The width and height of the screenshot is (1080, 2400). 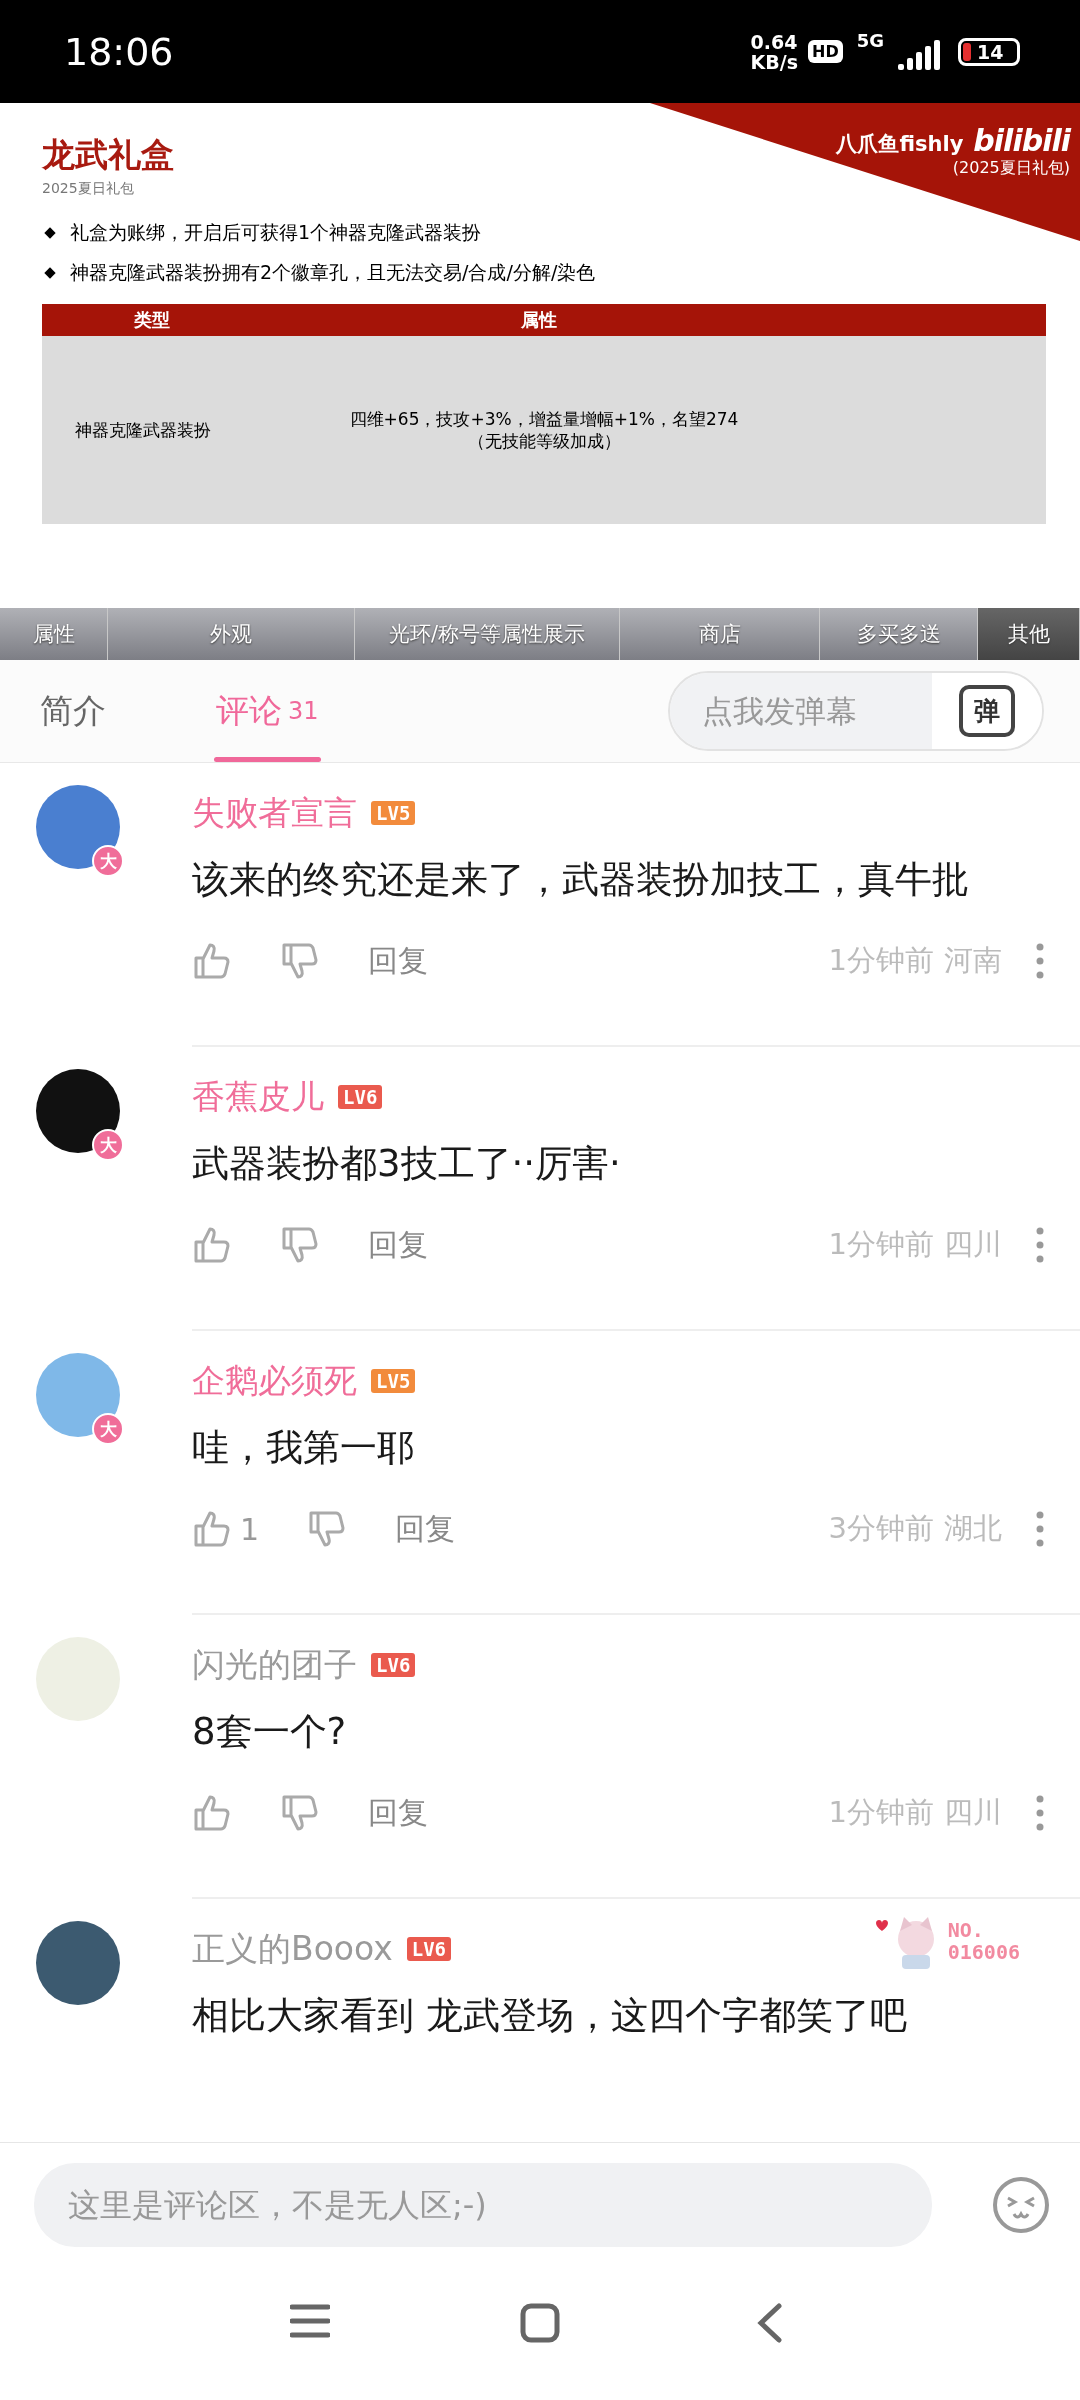 I want to click on comment-location: 湖北, so click(x=973, y=1528).